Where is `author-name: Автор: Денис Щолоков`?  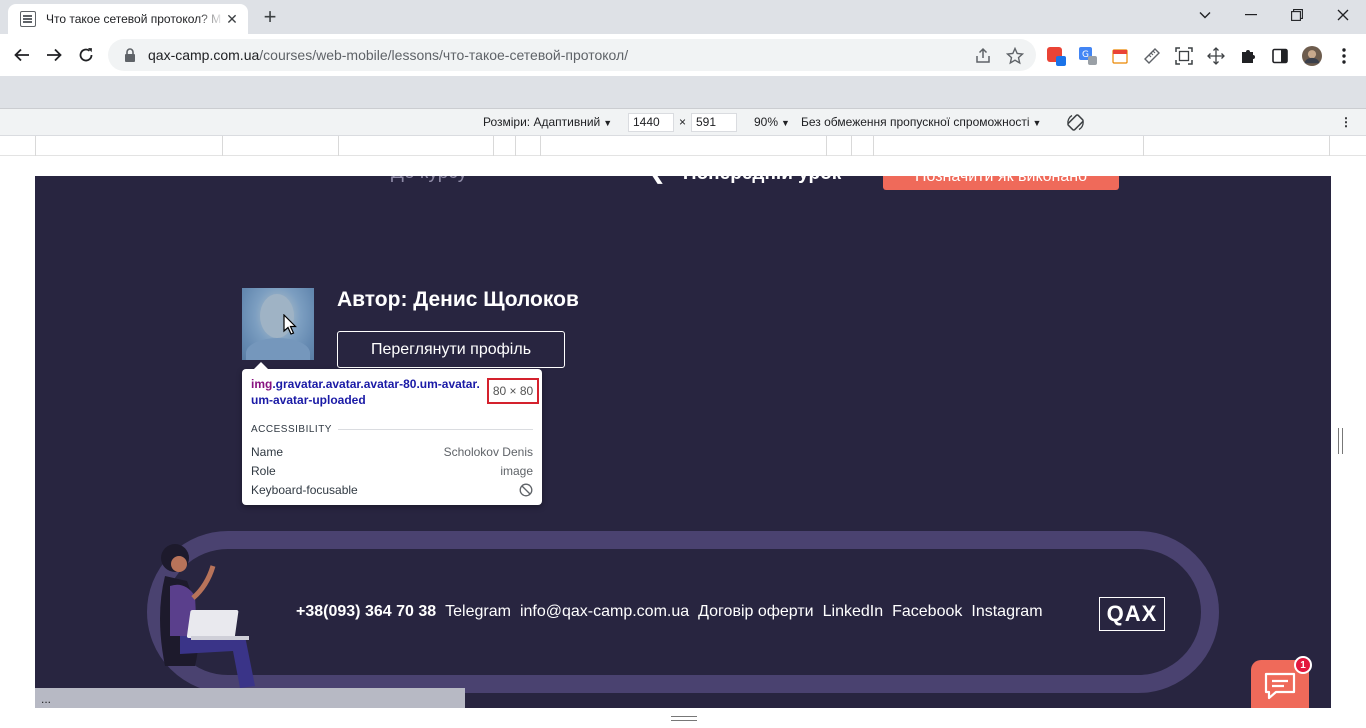
author-name: Автор: Денис Щолоков is located at coordinates (458, 299).